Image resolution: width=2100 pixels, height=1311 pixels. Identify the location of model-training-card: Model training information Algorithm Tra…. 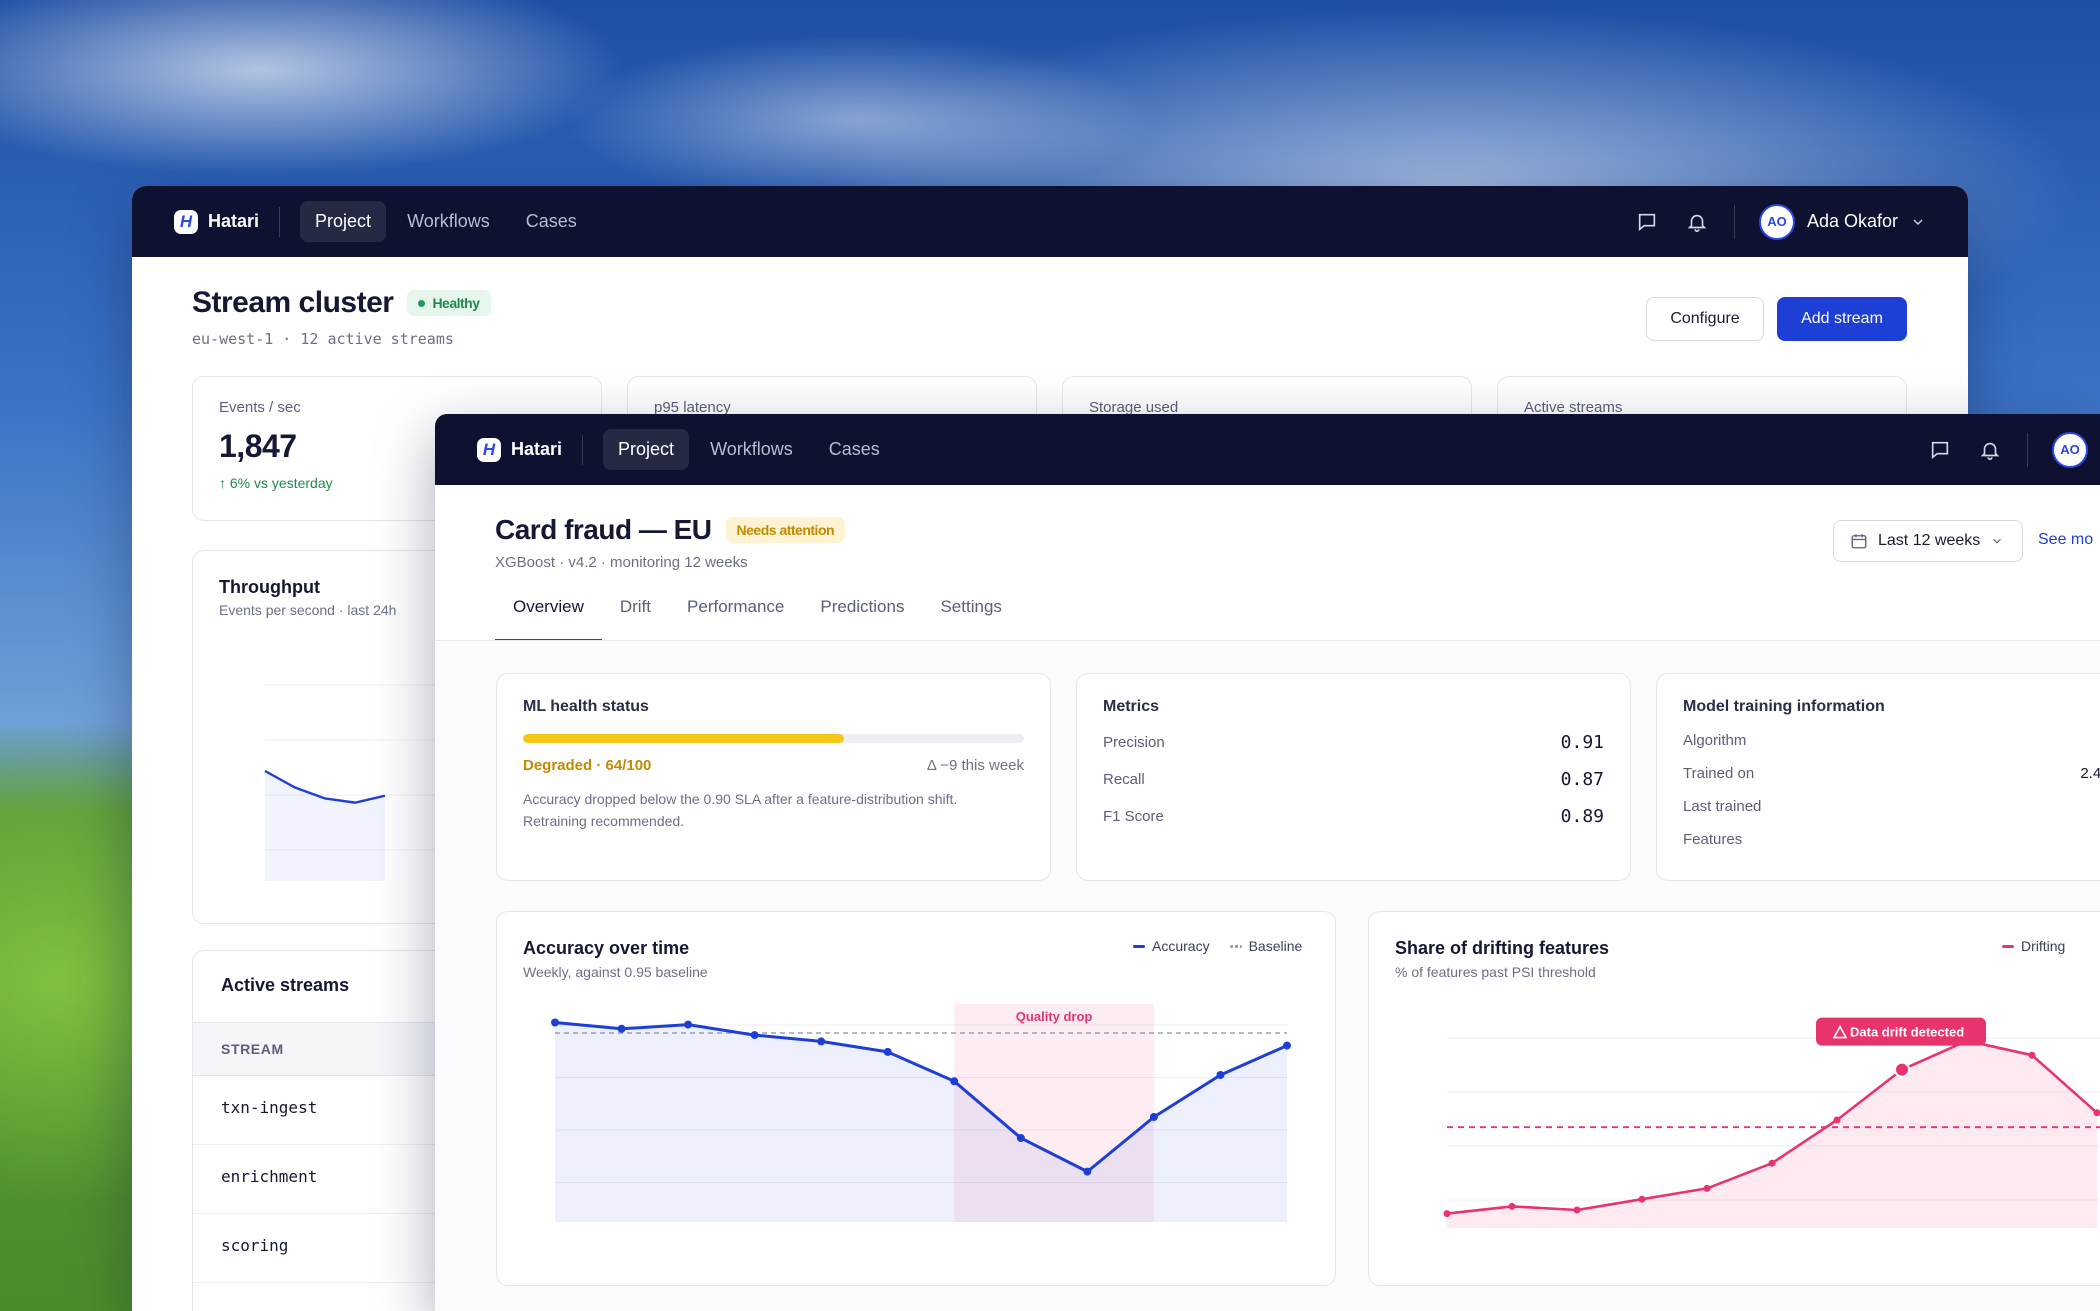
(1878, 777).